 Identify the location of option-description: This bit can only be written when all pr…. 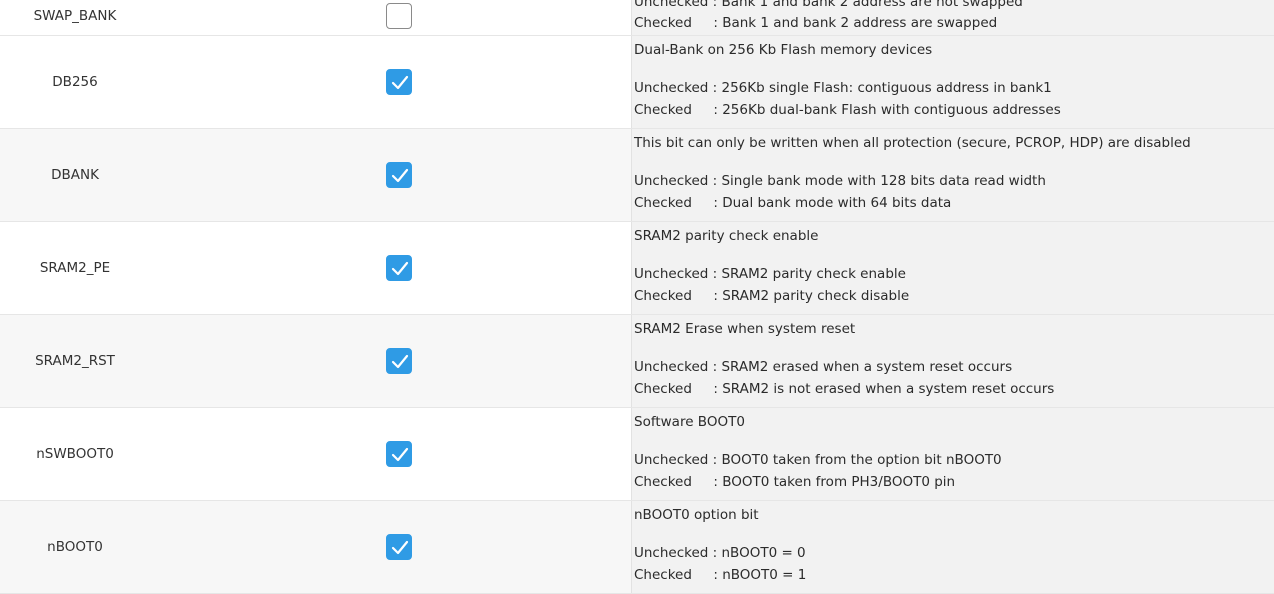
(952, 175).